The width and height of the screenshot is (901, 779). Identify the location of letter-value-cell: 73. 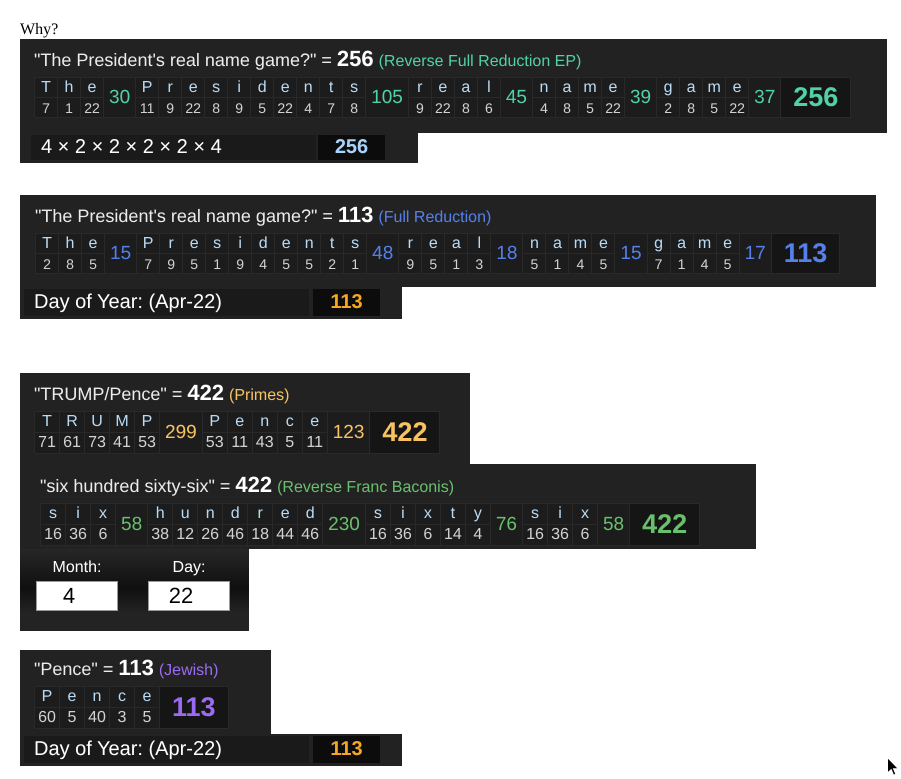
(97, 443).